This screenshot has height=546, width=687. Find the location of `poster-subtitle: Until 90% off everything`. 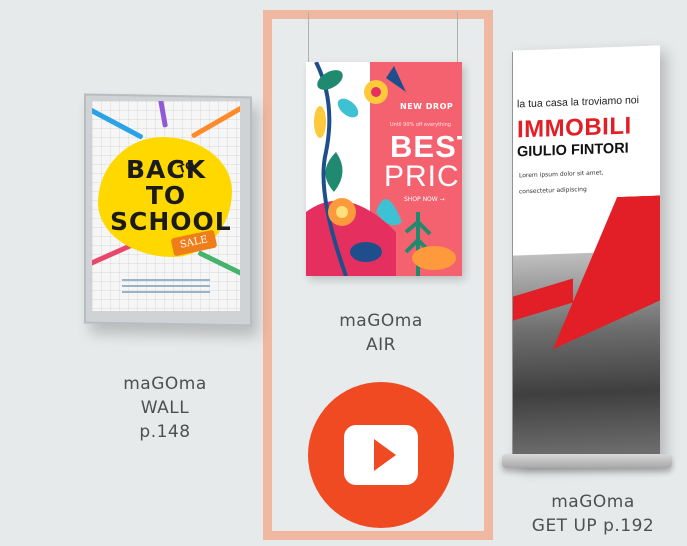

poster-subtitle: Until 90% off everything is located at coordinates (420, 125).